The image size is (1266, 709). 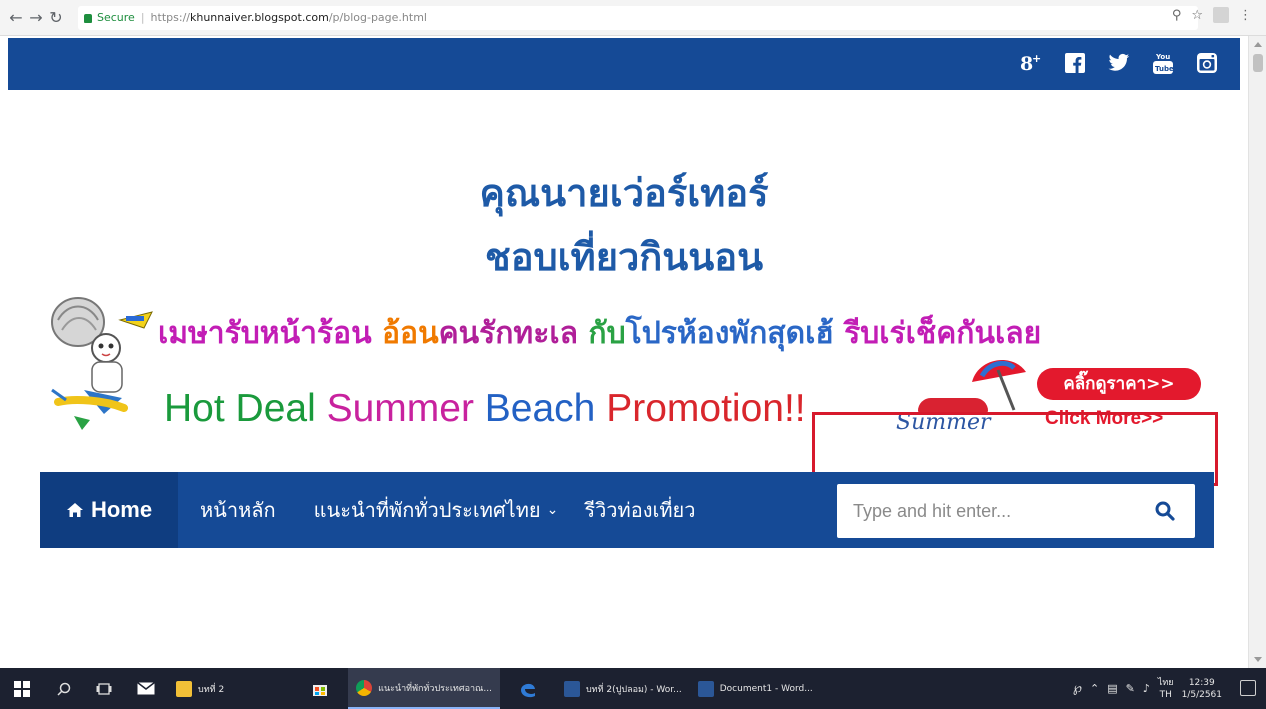 I want to click on mascot-illustration, so click(x=102, y=363).